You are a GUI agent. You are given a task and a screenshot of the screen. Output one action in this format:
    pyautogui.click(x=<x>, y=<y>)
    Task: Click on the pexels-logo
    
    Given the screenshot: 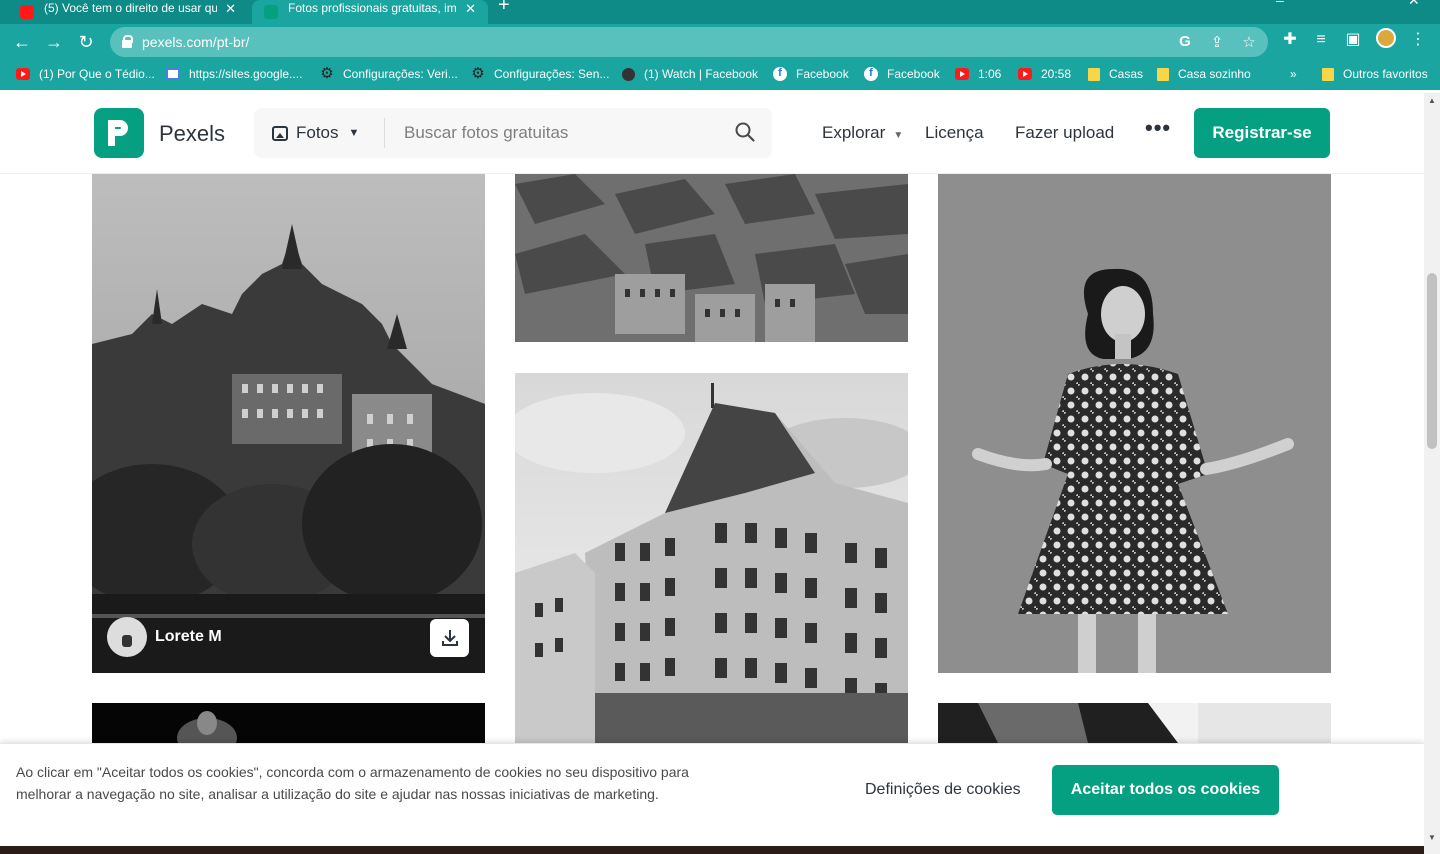 What is the action you would take?
    pyautogui.click(x=119, y=133)
    